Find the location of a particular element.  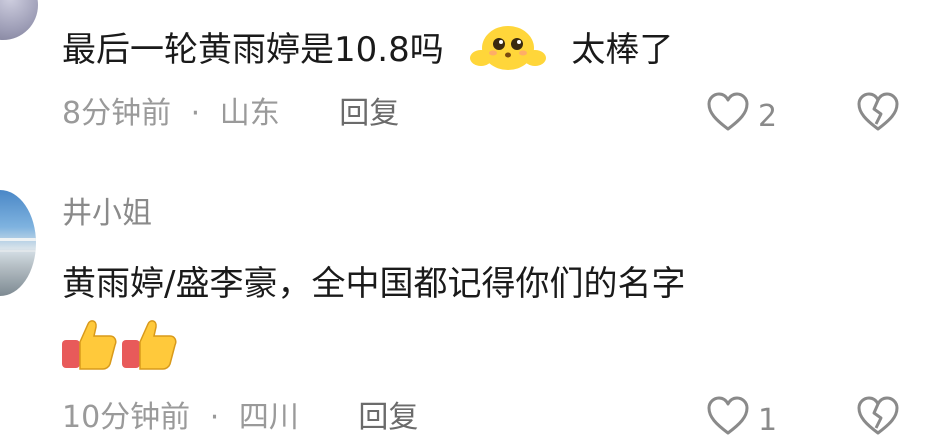

comment-text: 最后一轮黄雨婷是10.8吗 太棒了 is located at coordinates (367, 51).